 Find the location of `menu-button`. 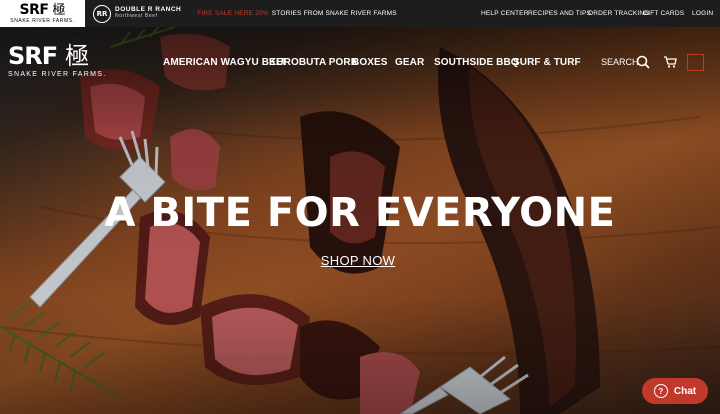

menu-button is located at coordinates (695, 62).